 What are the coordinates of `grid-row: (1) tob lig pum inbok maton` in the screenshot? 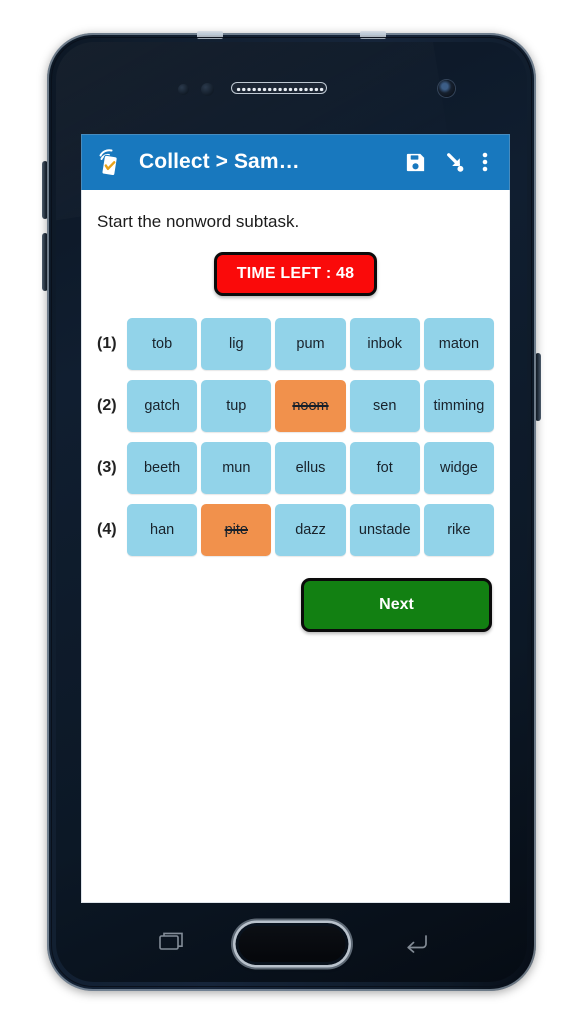 It's located at (296, 344).